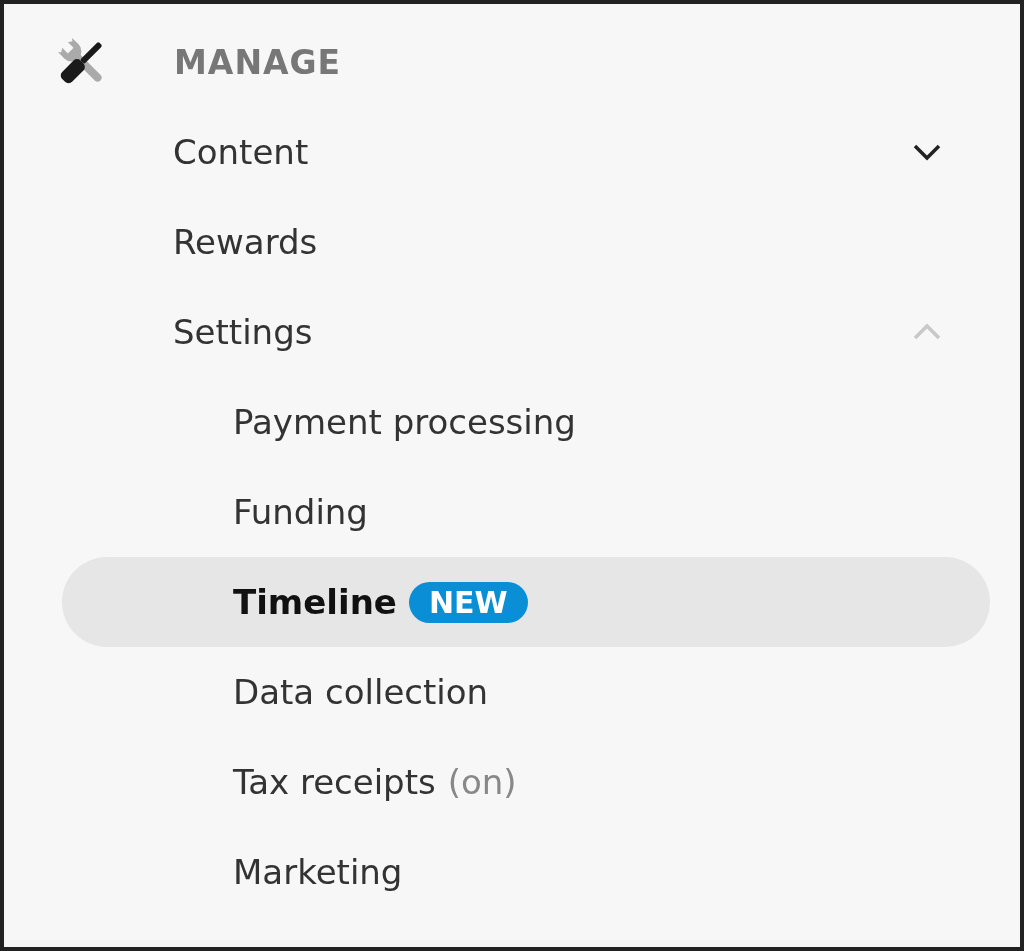 The width and height of the screenshot is (1024, 951). What do you see at coordinates (300, 512) in the screenshot?
I see `menu-item-label: Funding` at bounding box center [300, 512].